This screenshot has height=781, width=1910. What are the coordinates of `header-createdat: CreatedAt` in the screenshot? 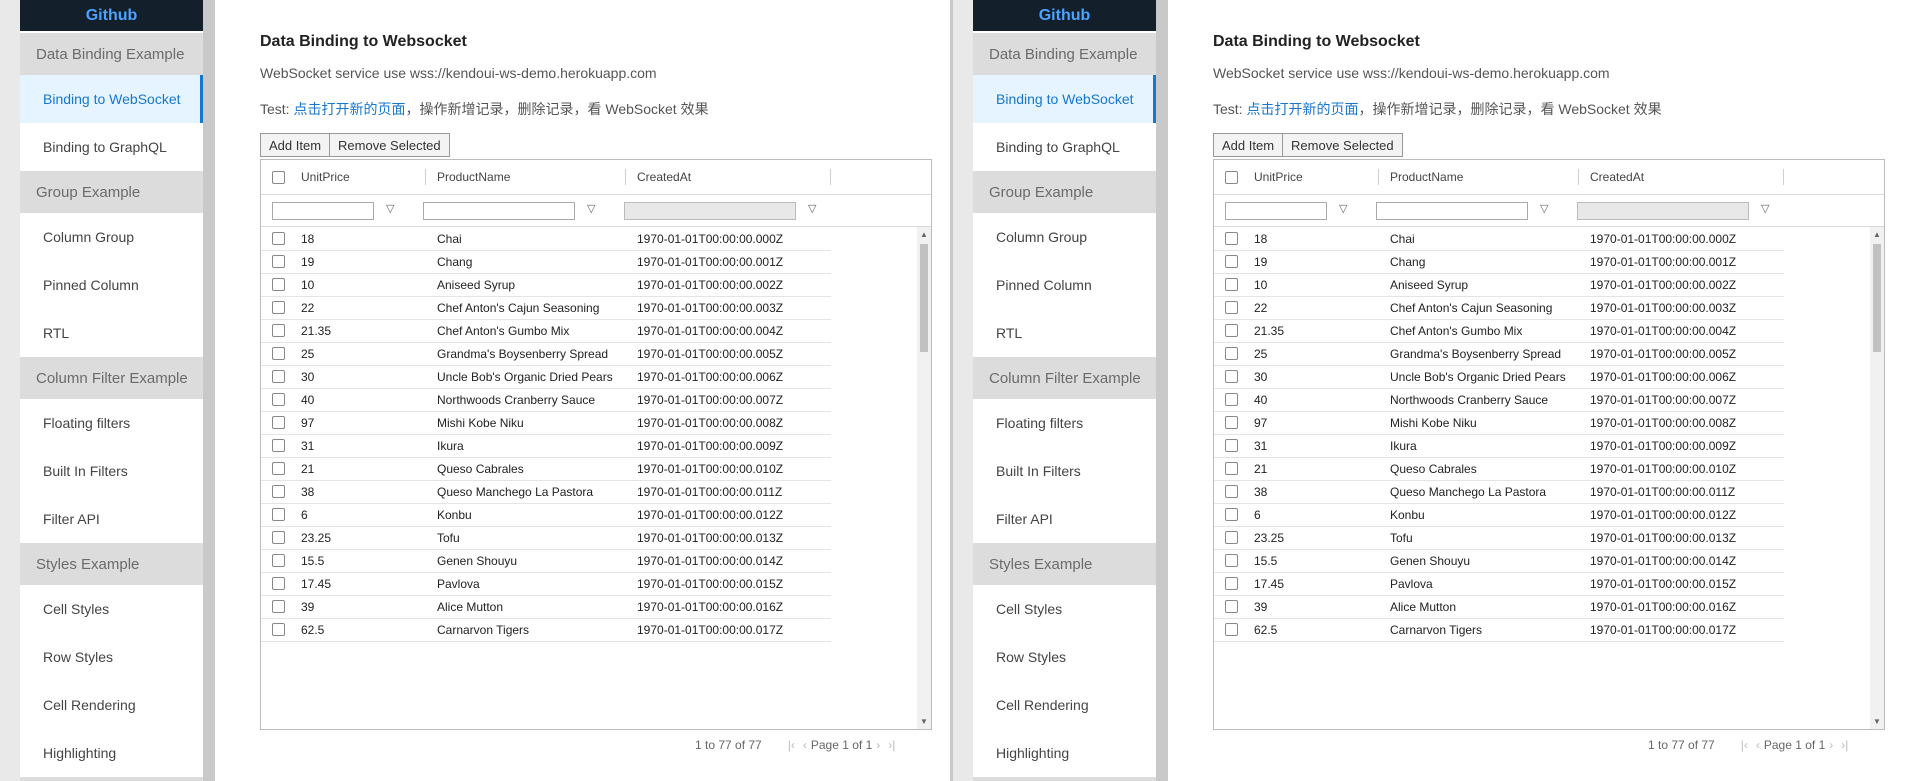 It's located at (728, 177).